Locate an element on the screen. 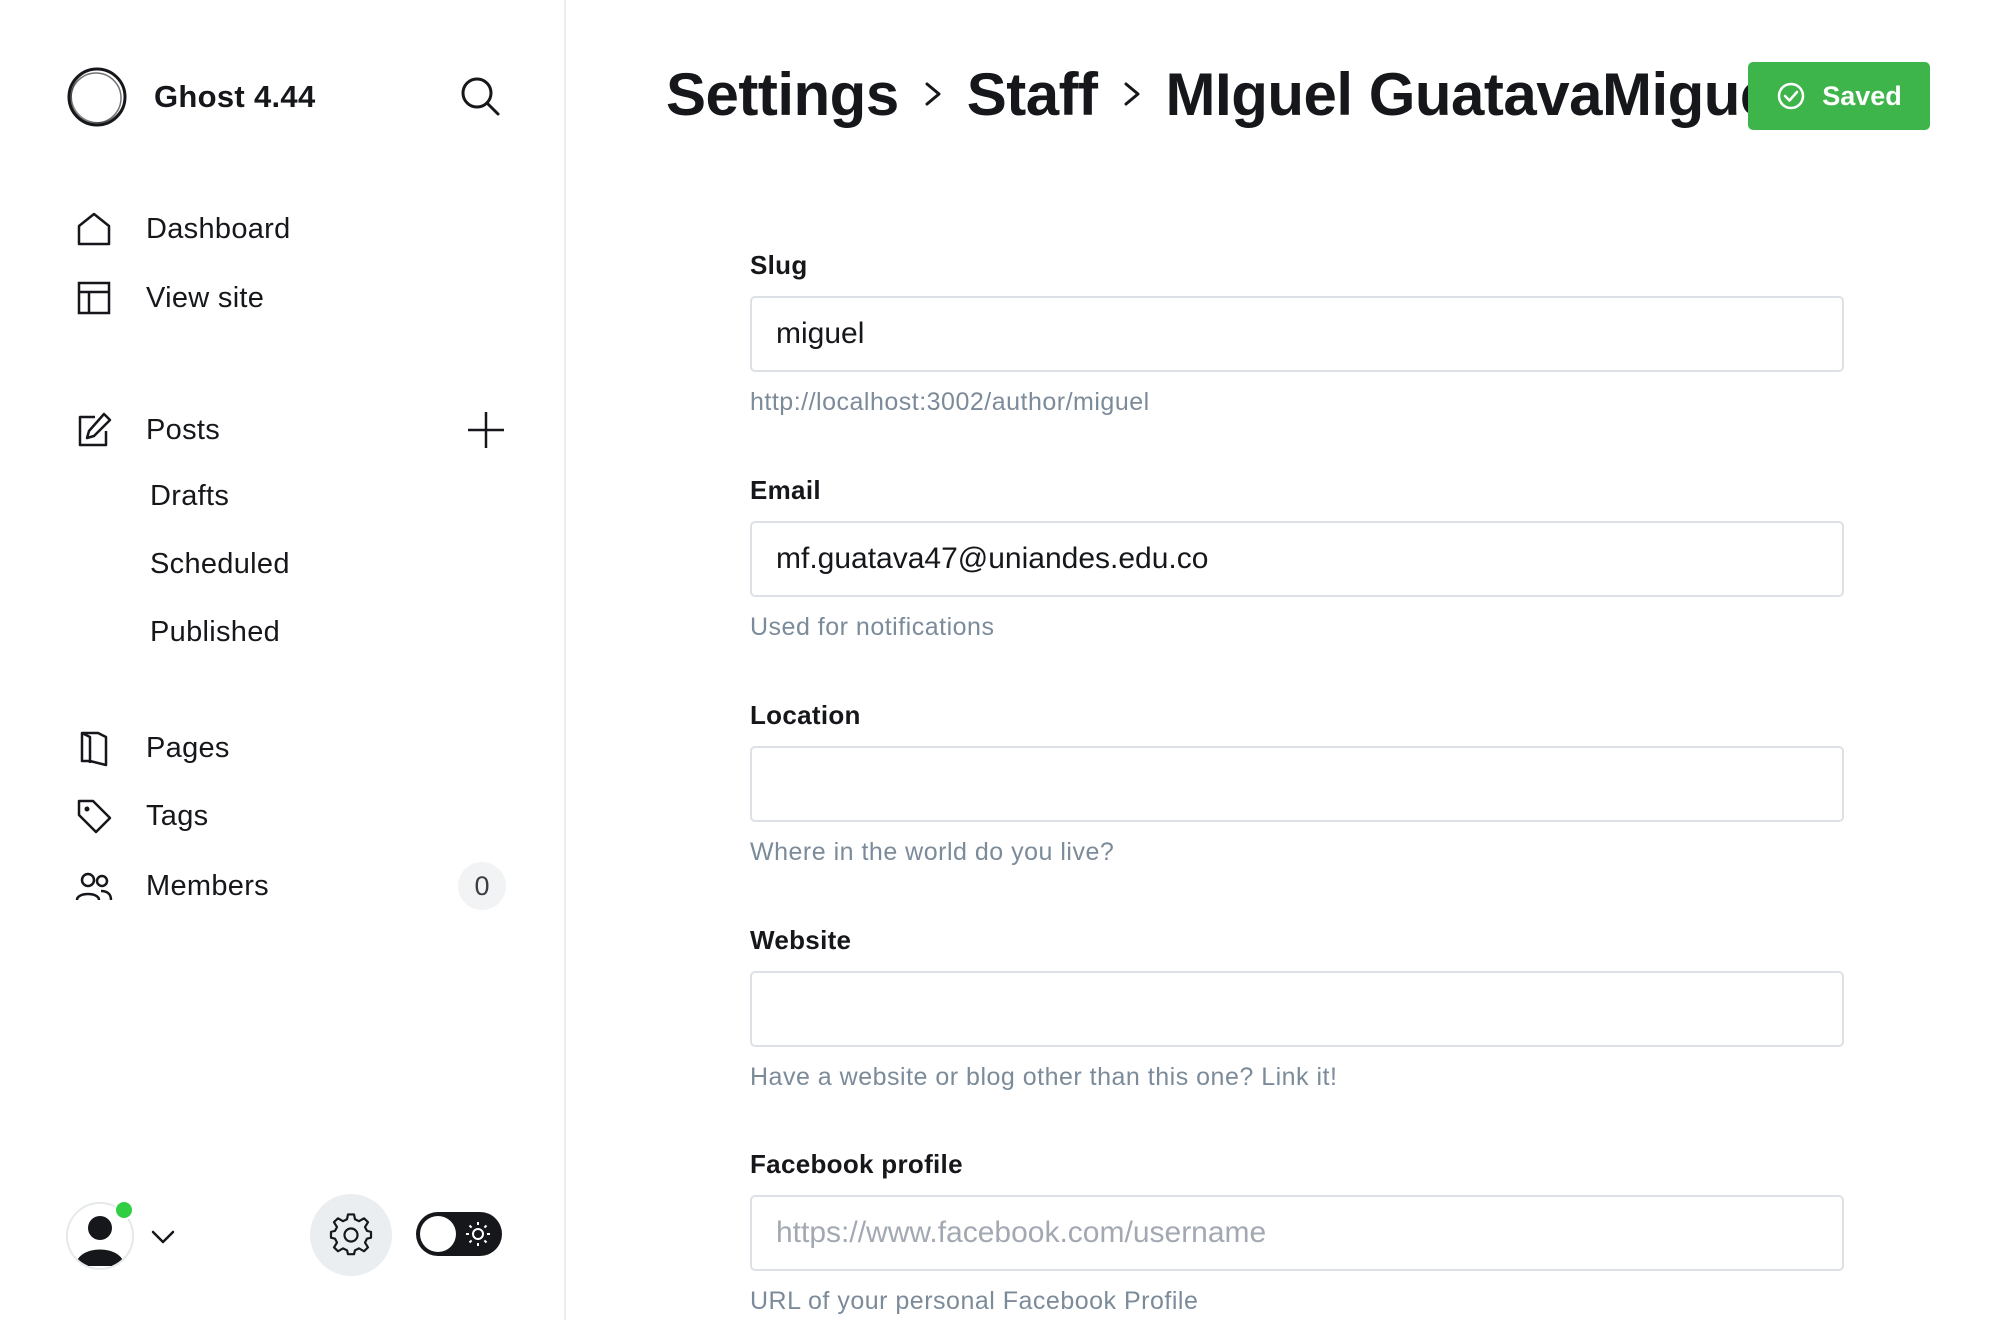  online-status-dot is located at coordinates (124, 1210).